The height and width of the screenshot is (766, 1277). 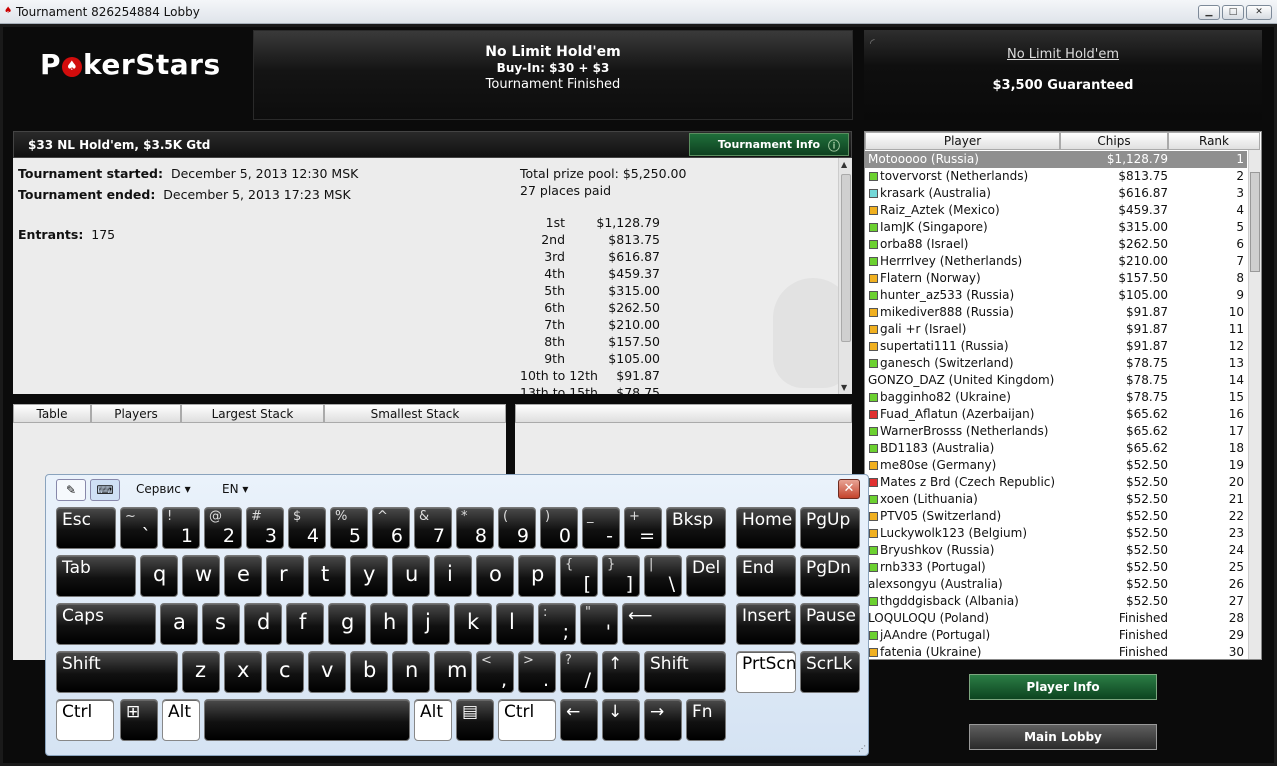 I want to click on player-row: LOQULOQU (Poland) Finished 28, so click(x=1056, y=618).